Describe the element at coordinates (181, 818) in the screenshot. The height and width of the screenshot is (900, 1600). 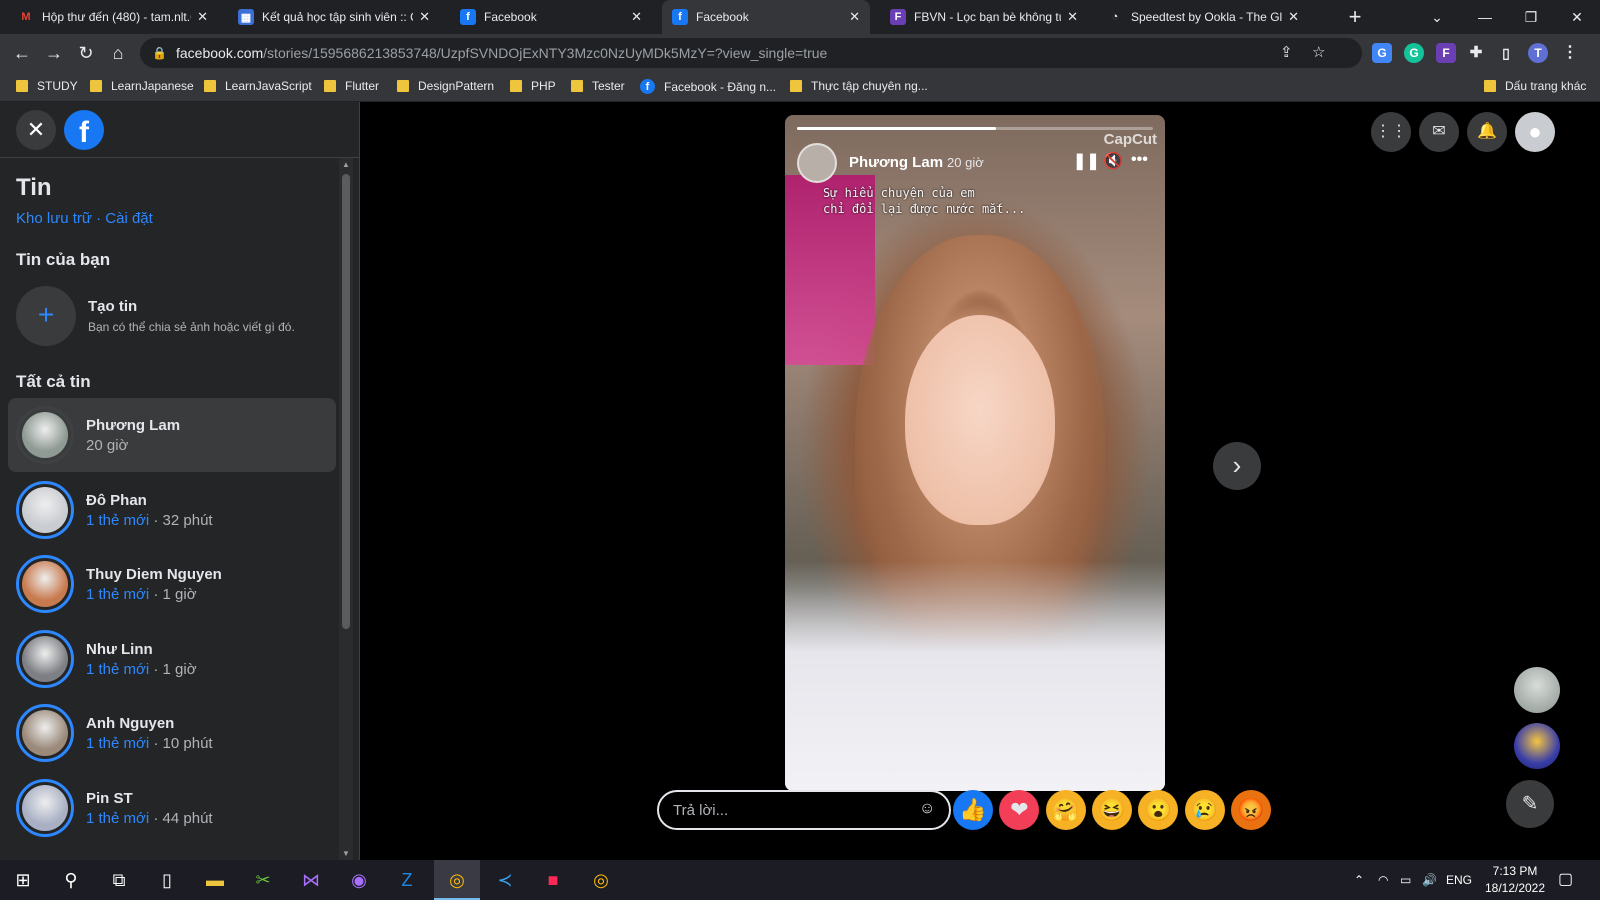
I see `story-time: · 44 phút` at that location.